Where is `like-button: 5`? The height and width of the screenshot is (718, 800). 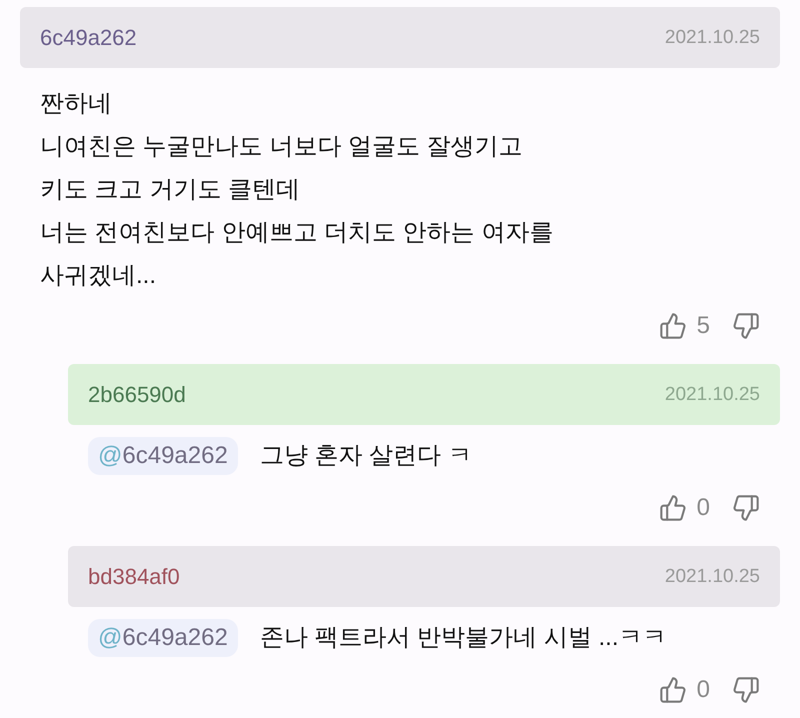
like-button: 5 is located at coordinates (684, 326).